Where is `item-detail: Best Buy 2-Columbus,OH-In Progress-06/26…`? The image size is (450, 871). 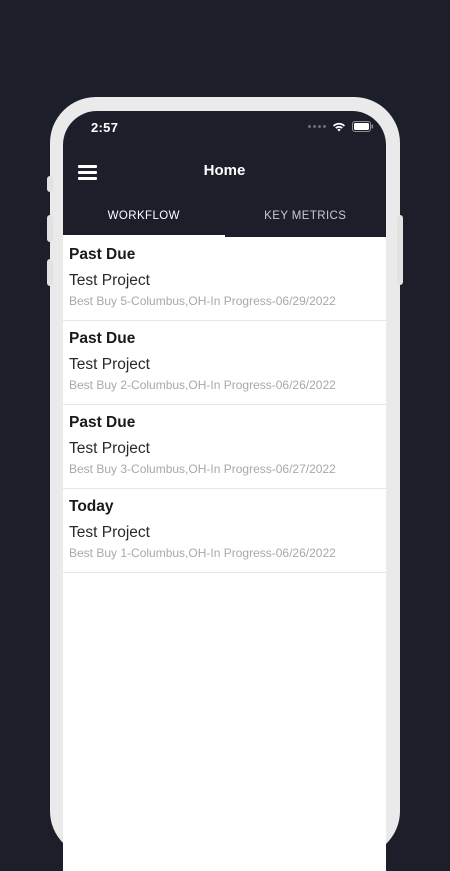 item-detail: Best Buy 2-Columbus,OH-In Progress-06/26… is located at coordinates (202, 385).